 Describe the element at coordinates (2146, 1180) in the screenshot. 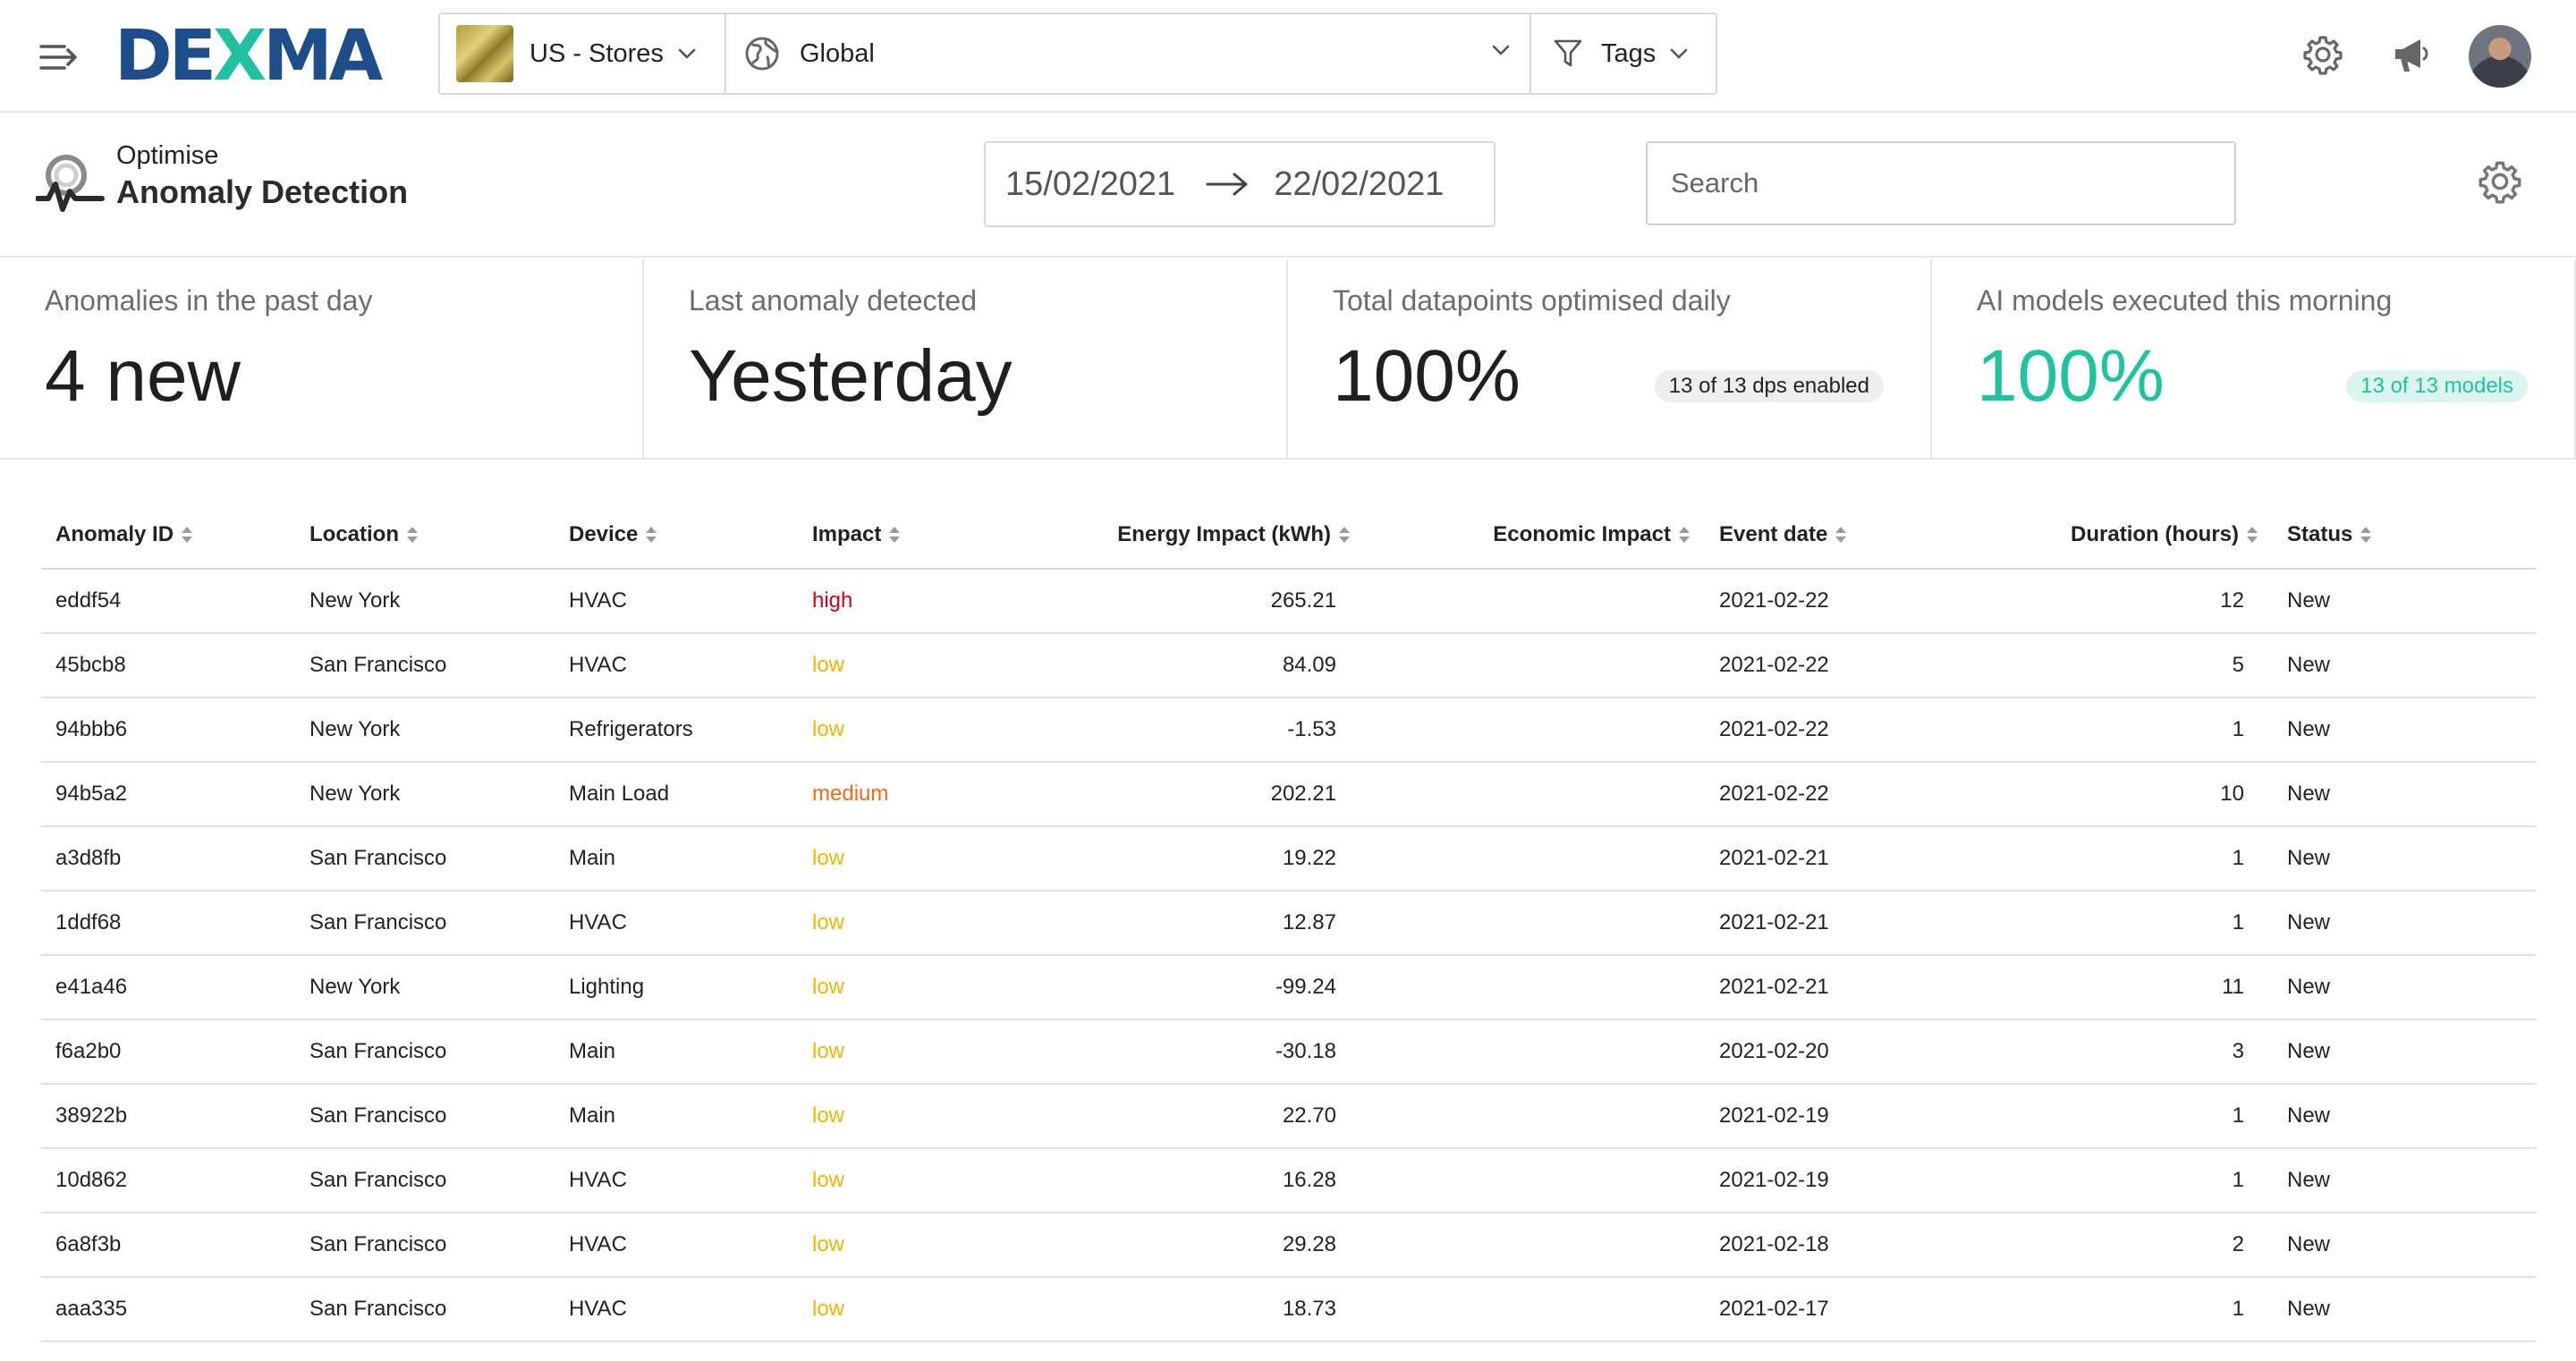

I see `cell-duration: 1` at that location.